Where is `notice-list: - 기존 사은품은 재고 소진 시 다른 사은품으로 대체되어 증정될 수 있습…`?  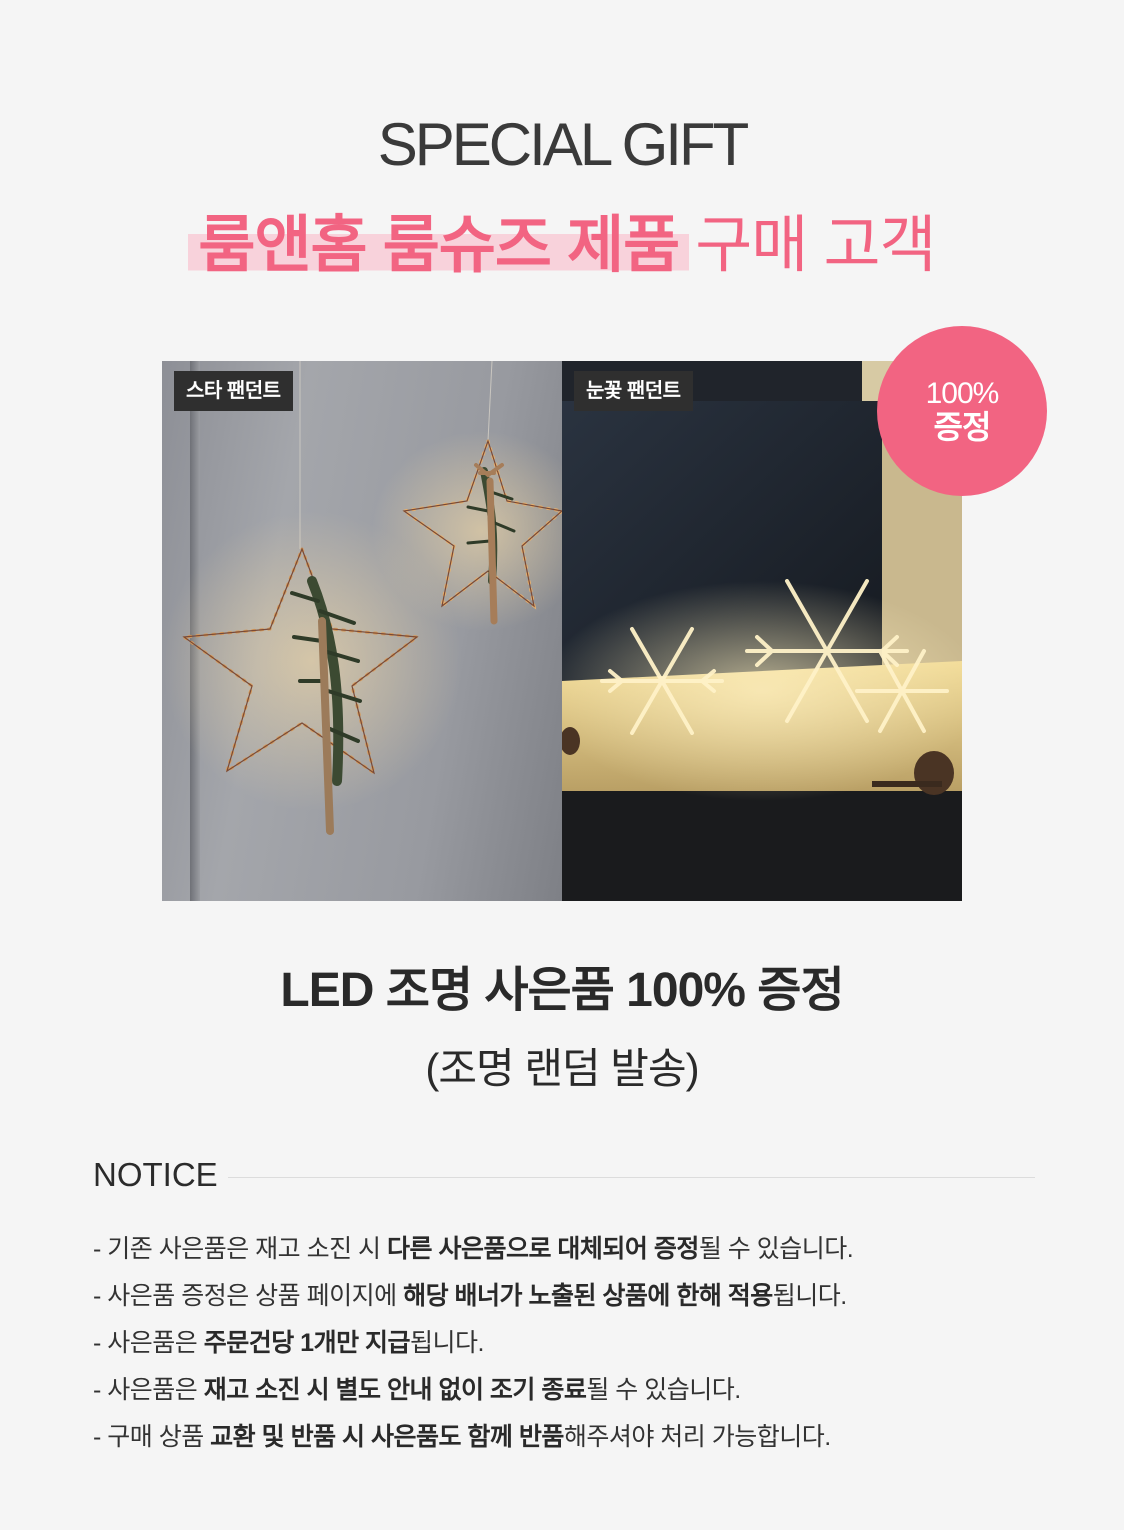
notice-list: - 기존 사은품은 재고 소진 시 다른 사은품으로 대체되어 증정될 수 있습… is located at coordinates (573, 1343).